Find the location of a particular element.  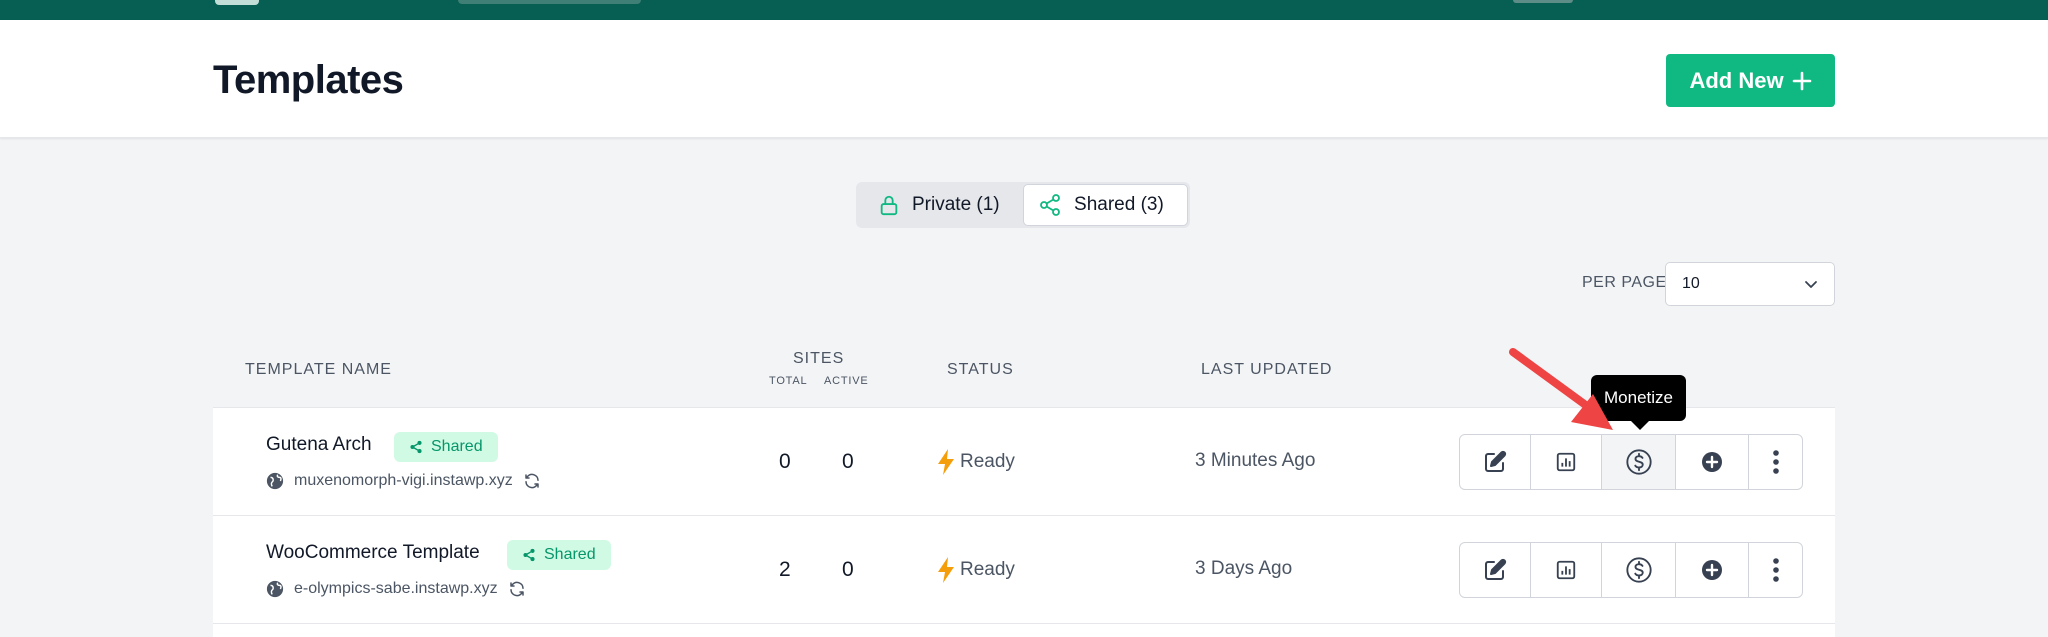

sites-total: 0 is located at coordinates (785, 461).